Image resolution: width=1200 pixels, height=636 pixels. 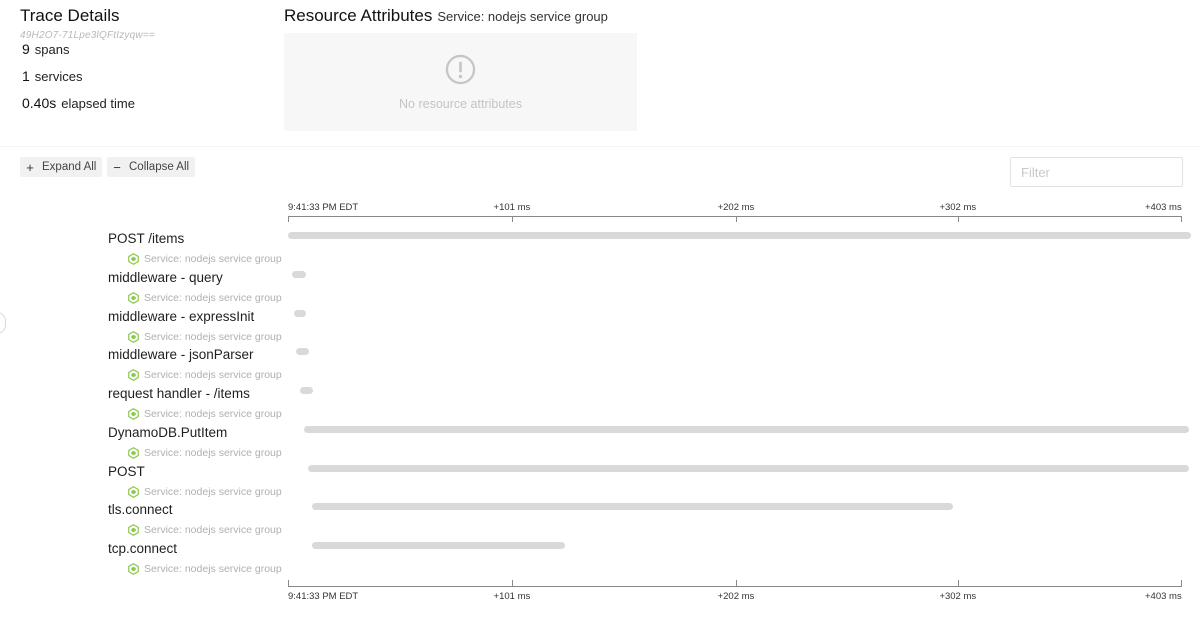 What do you see at coordinates (600, 480) in the screenshot?
I see `span-row: POST Service: nodejs service group` at bounding box center [600, 480].